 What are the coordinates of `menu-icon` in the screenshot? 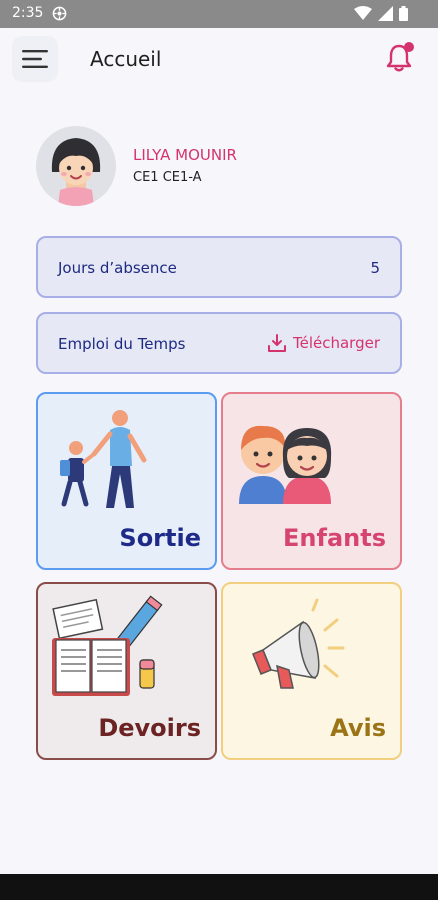 It's located at (35, 59).